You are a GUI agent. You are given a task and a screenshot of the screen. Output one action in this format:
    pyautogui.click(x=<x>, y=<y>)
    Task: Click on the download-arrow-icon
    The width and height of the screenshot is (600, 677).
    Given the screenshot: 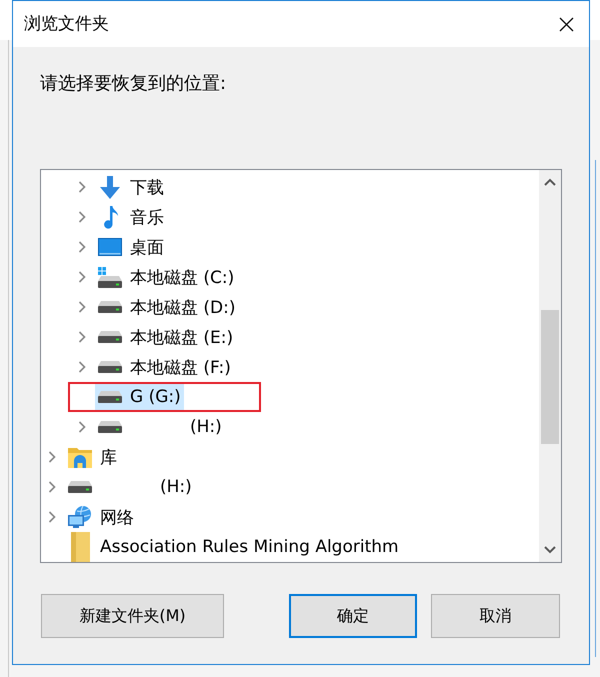 What is the action you would take?
    pyautogui.click(x=110, y=187)
    